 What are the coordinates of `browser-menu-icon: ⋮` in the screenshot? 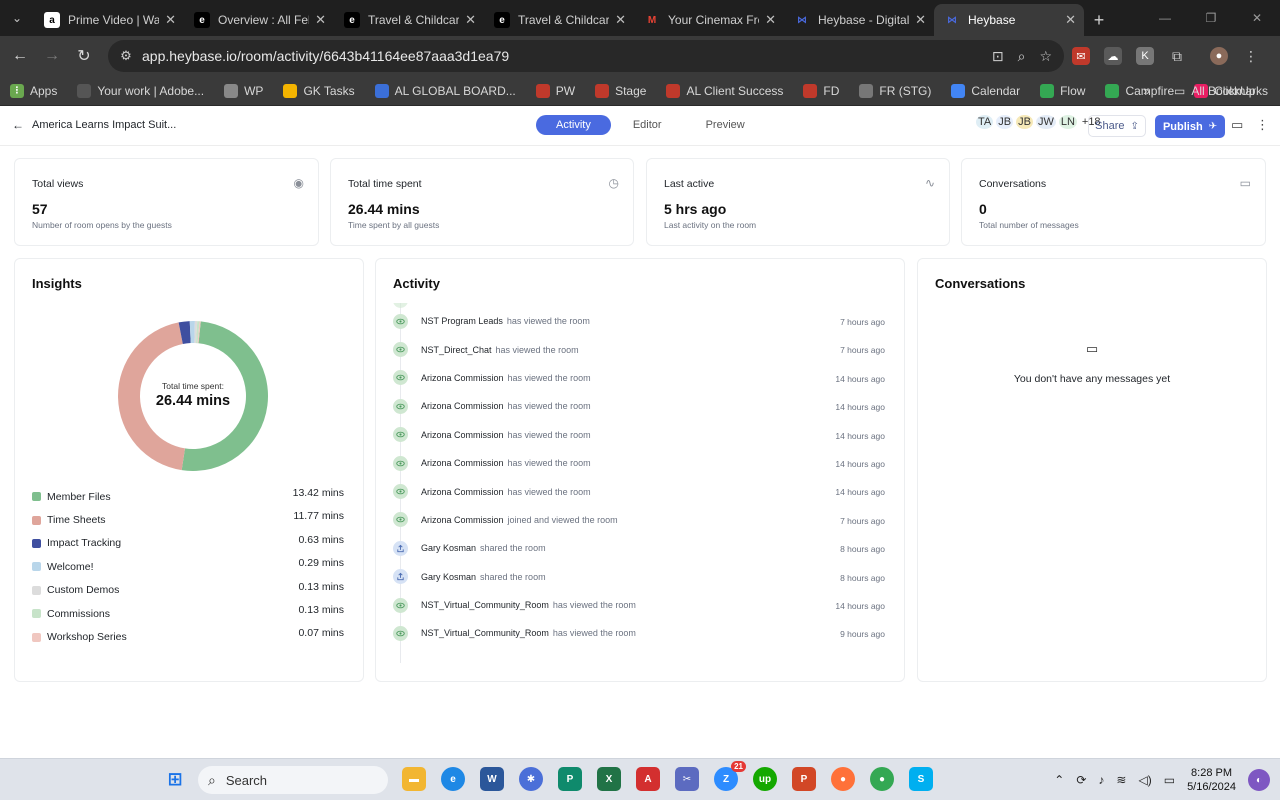 It's located at (1251, 56).